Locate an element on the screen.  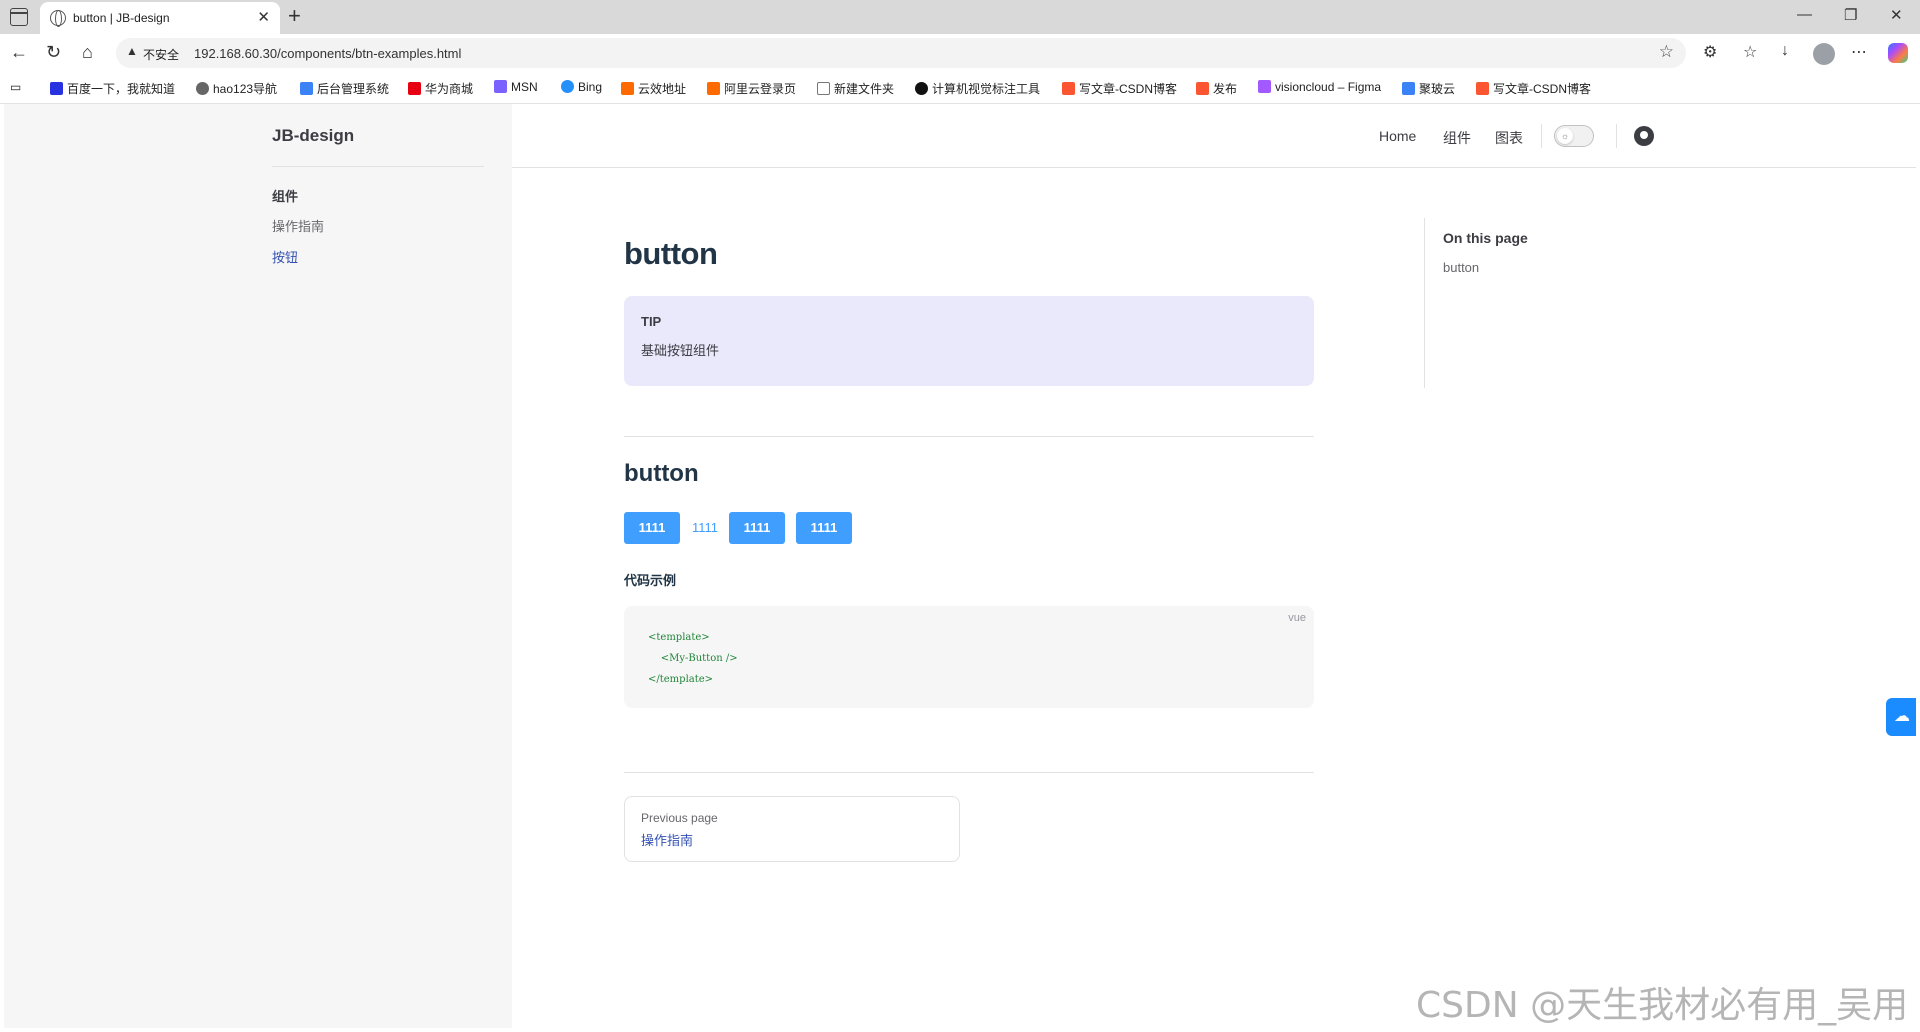
code-line: <template> is located at coordinates (679, 637).